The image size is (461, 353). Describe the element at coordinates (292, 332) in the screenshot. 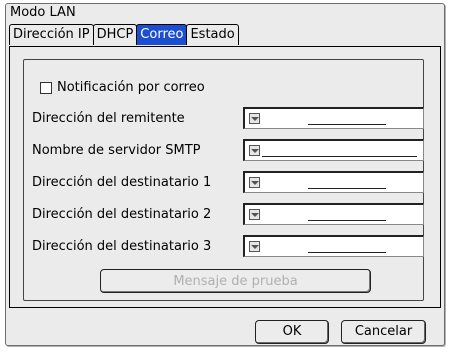

I see `ok-button: OK` at that location.